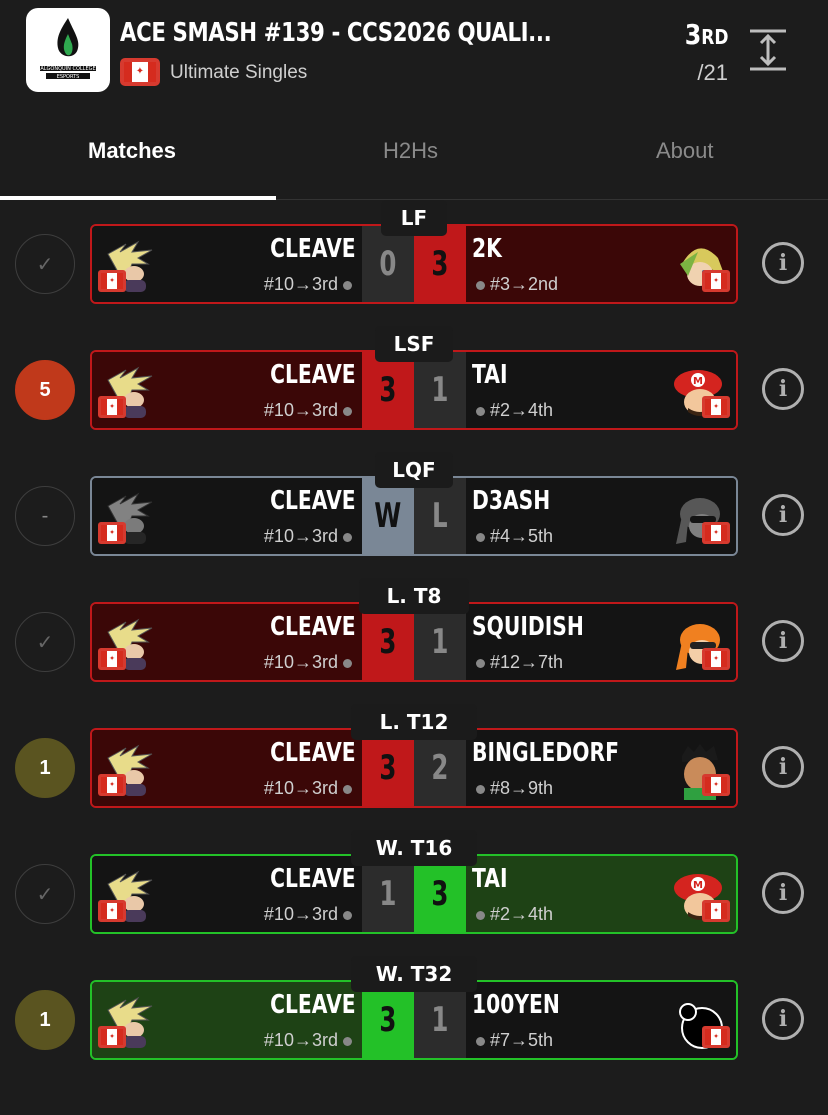  Describe the element at coordinates (527, 662) in the screenshot. I see `seed-text: #12→7th` at that location.